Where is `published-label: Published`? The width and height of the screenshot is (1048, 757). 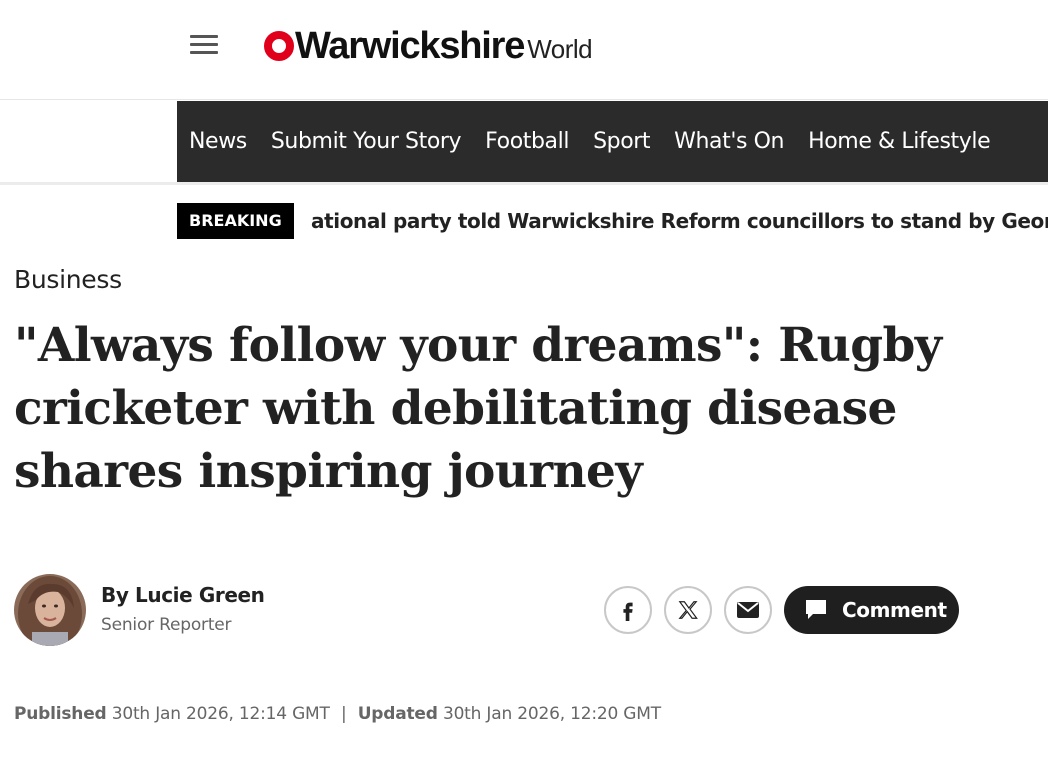
published-label: Published is located at coordinates (60, 714).